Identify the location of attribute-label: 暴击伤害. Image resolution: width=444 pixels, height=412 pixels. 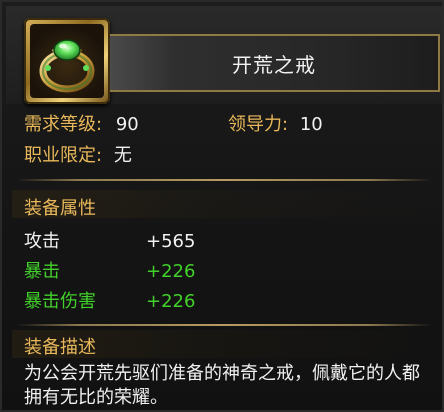
(60, 301).